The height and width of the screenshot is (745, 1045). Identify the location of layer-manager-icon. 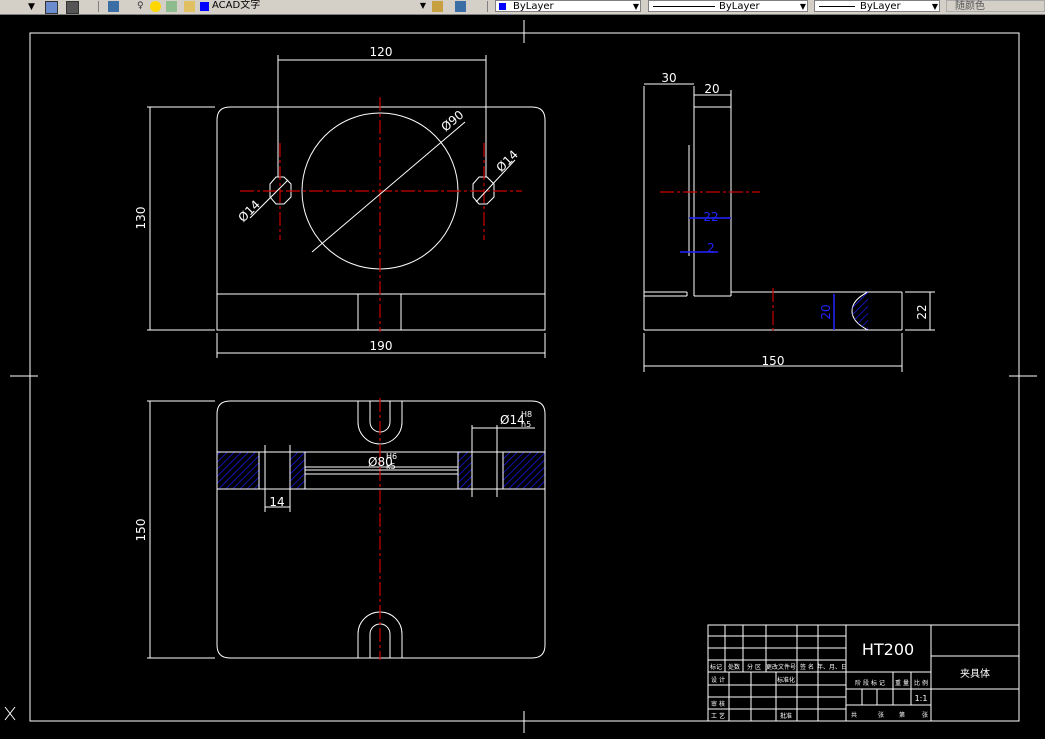
(51, 7).